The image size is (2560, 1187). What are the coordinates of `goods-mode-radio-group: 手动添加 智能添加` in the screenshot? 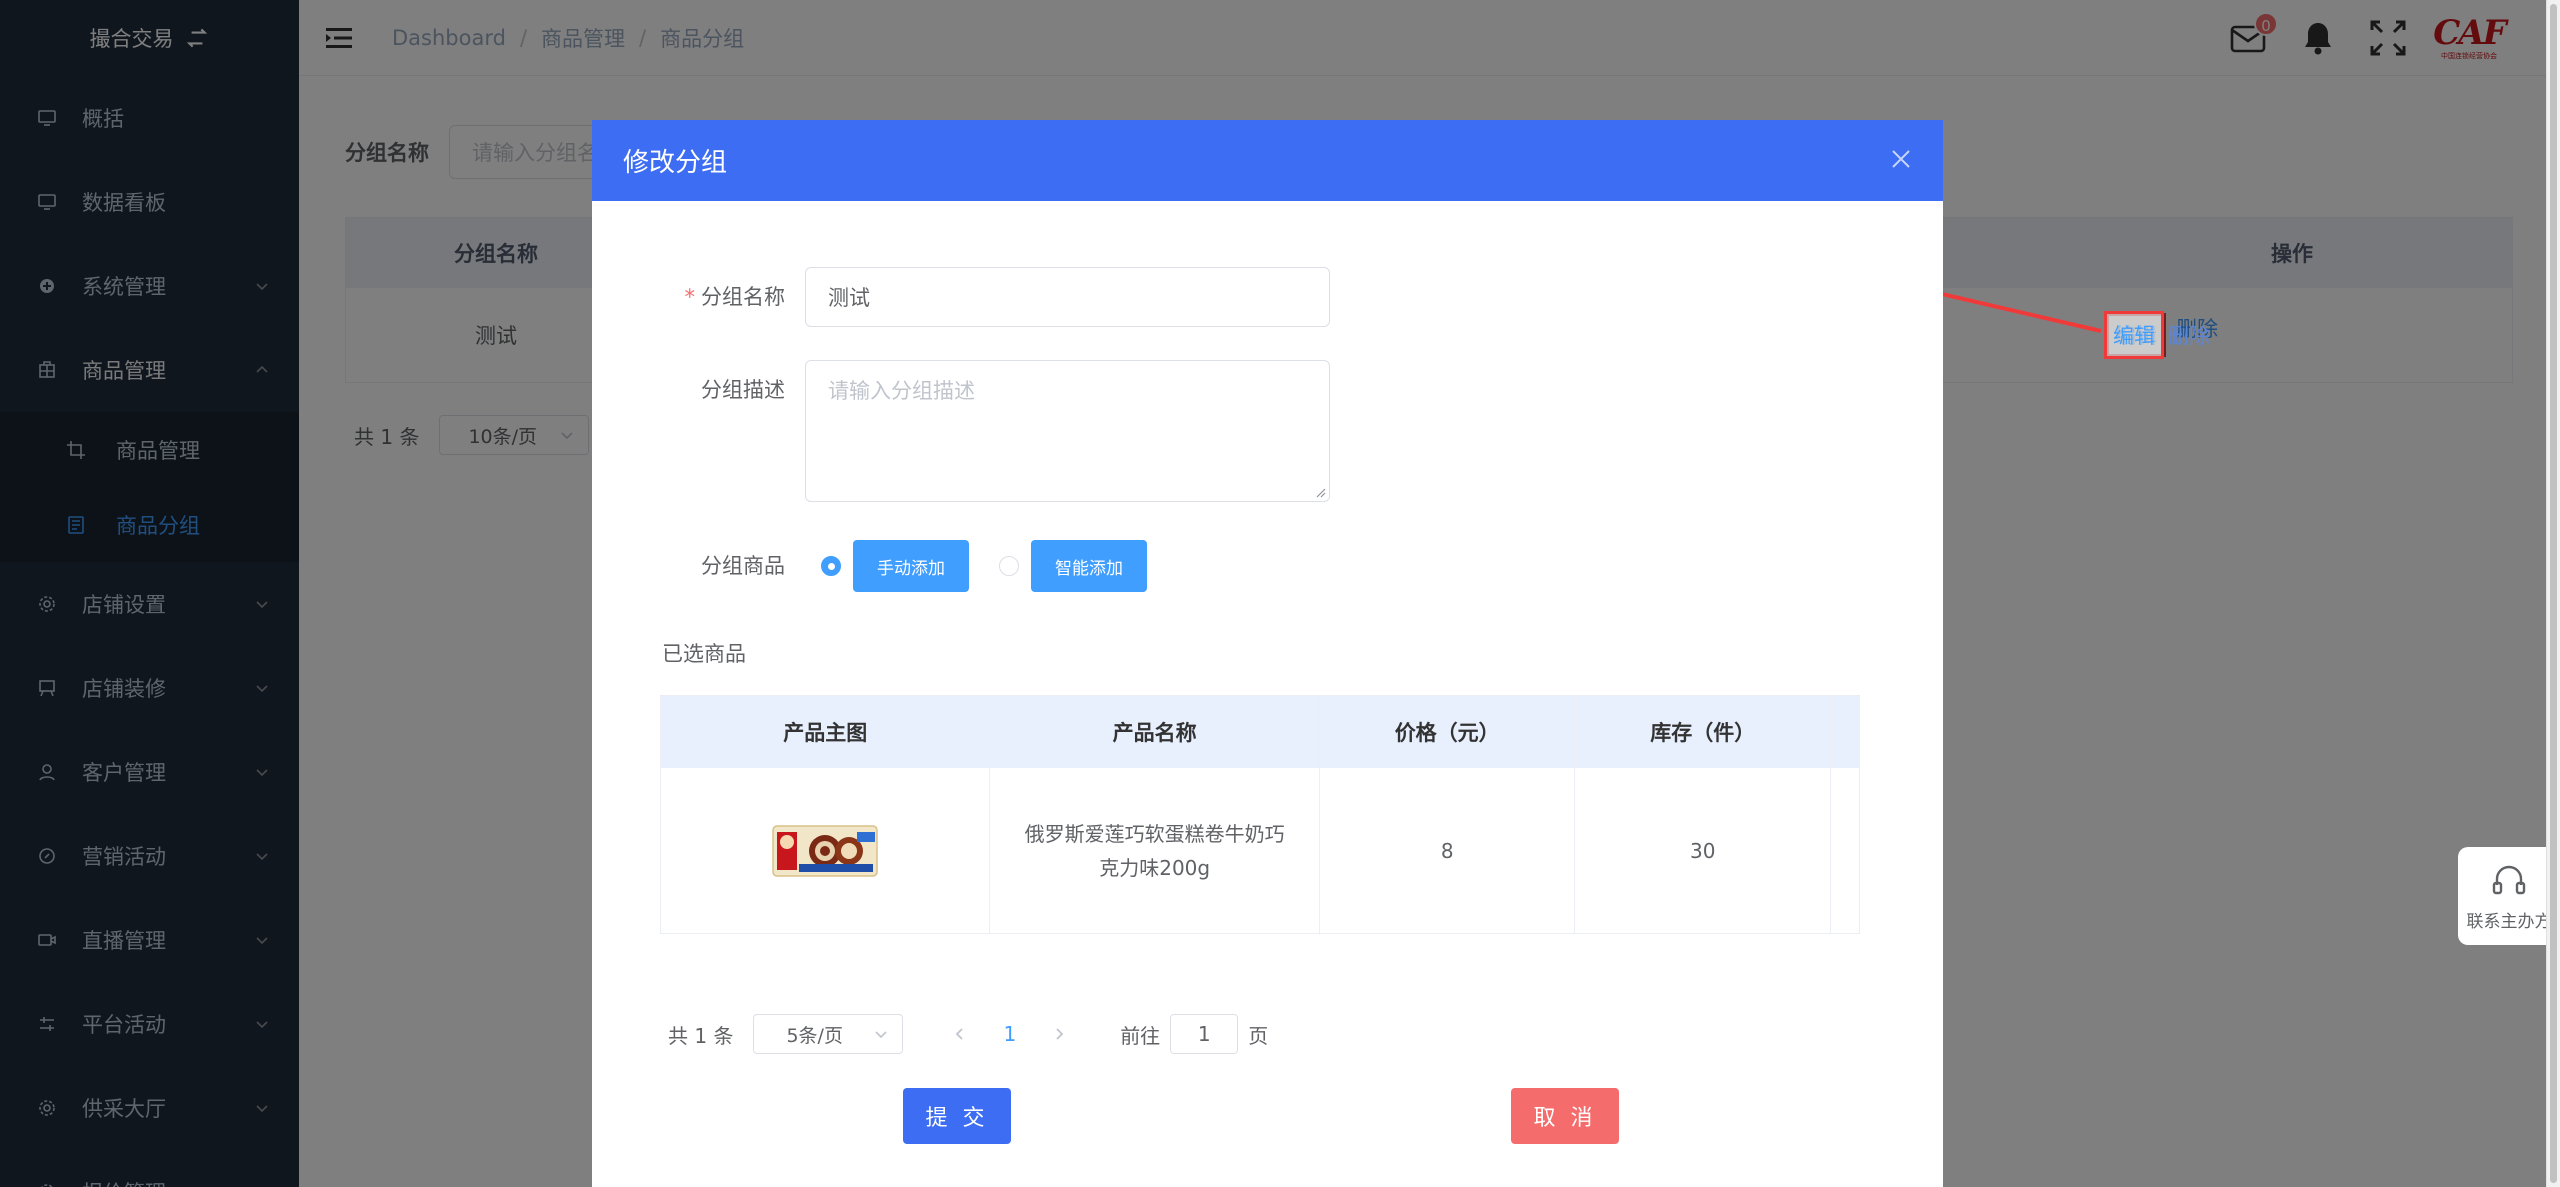 It's located at (976, 566).